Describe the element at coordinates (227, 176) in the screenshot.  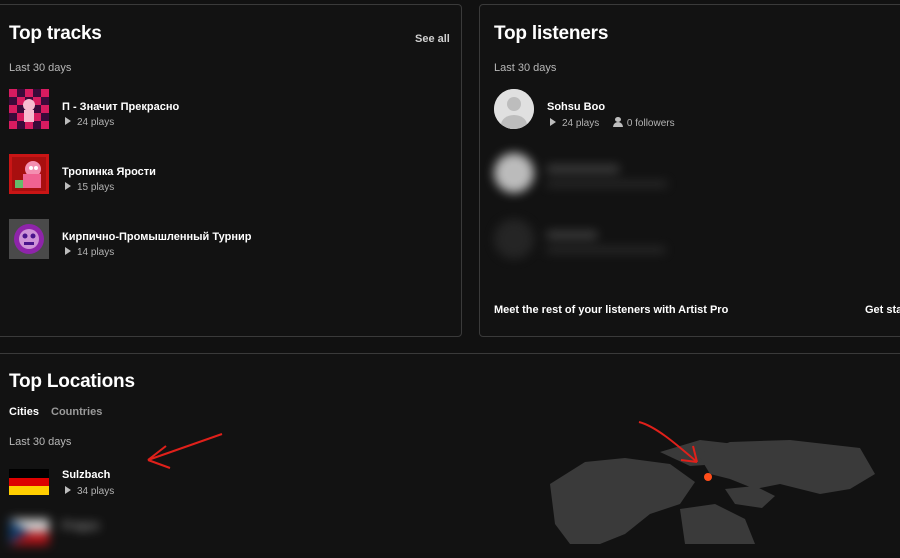
I see `track-row: Тропинка Ярости 15 plays` at that location.